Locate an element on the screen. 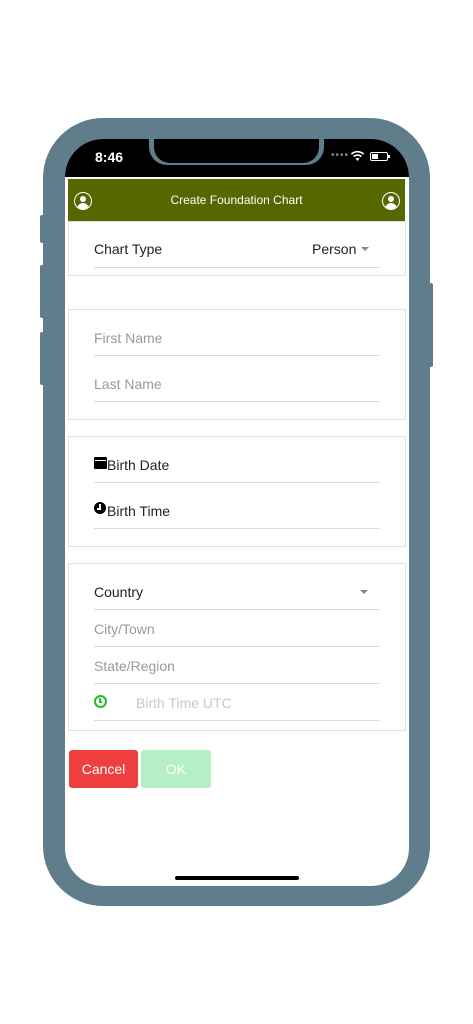 This screenshot has height=1024, width=473. volume-down-button is located at coordinates (42, 358).